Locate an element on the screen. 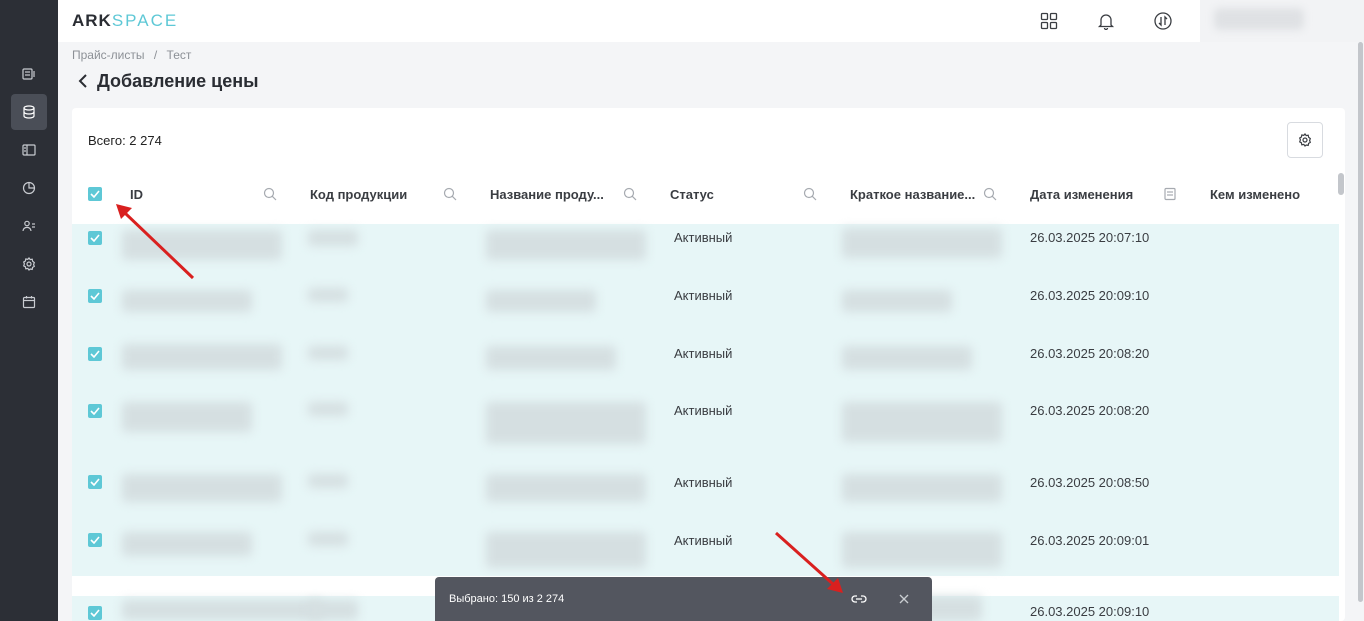  pie-chart-icon is located at coordinates (29, 188).